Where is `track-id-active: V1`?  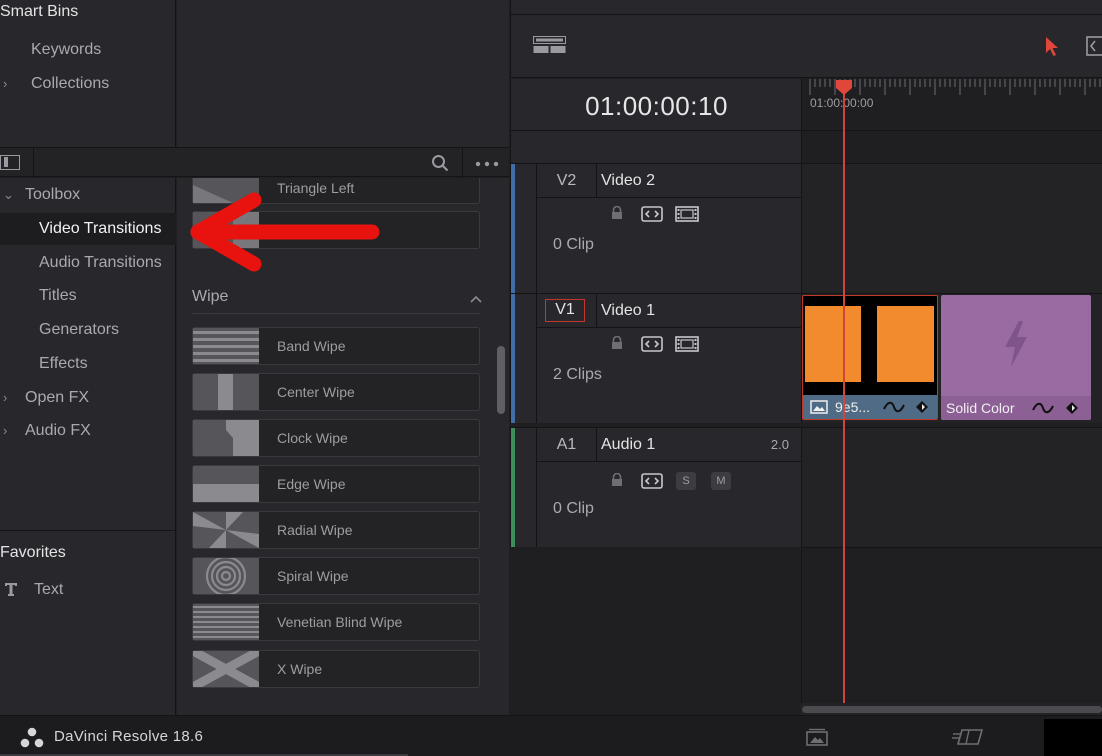
track-id-active: V1 is located at coordinates (565, 310).